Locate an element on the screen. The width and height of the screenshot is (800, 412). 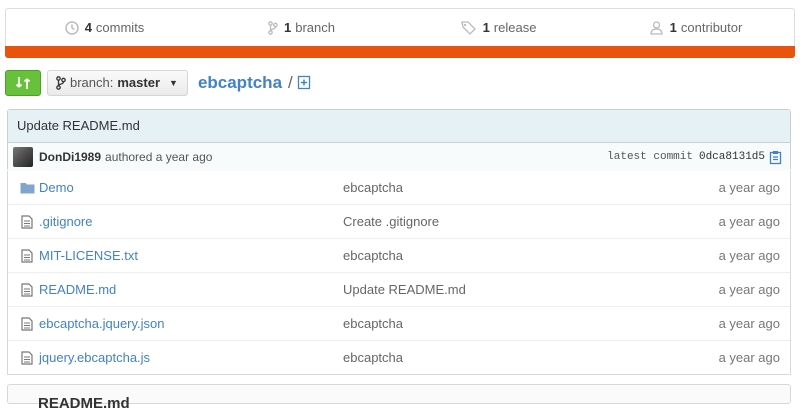
clipboard-icon is located at coordinates (775, 157).